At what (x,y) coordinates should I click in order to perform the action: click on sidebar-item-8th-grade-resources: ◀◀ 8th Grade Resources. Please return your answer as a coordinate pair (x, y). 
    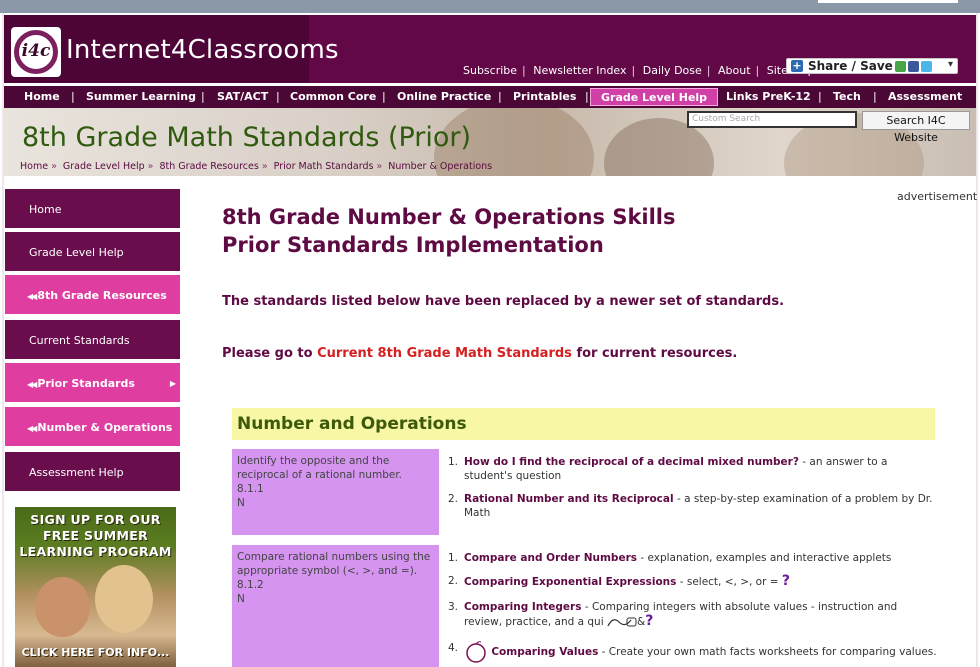
    Looking at the image, I should click on (92, 295).